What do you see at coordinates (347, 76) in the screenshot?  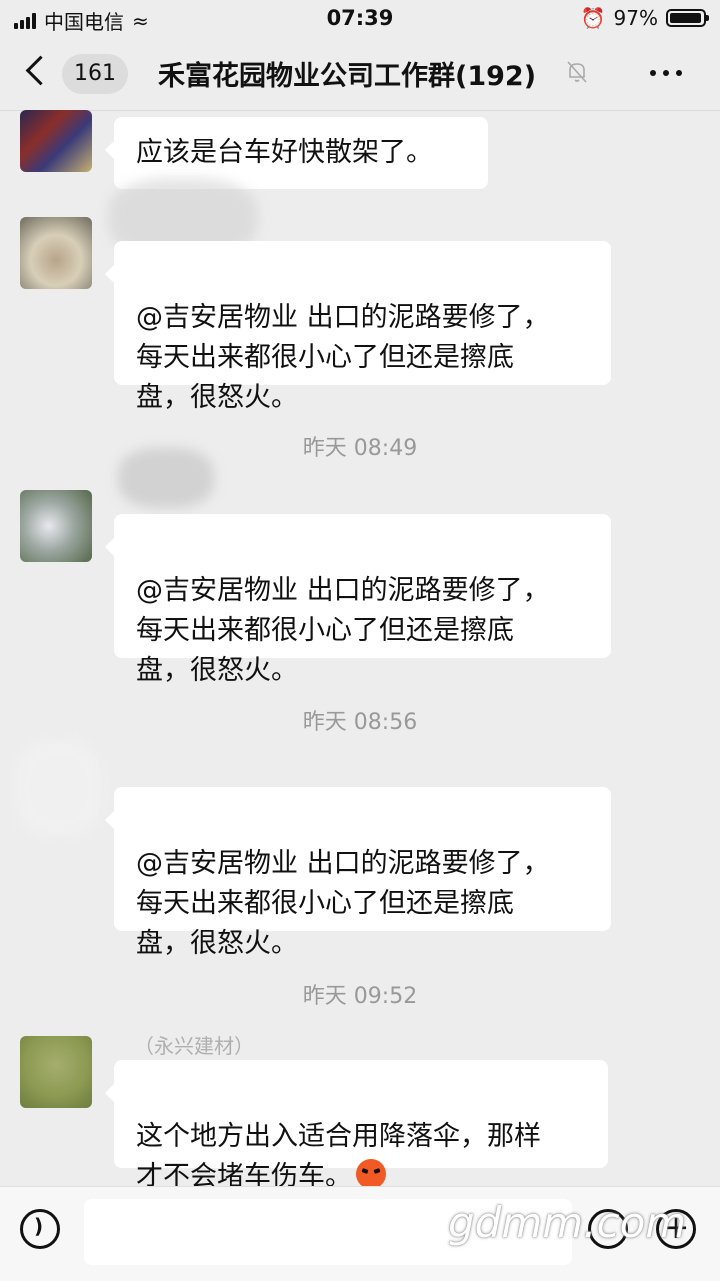 I see `chat-title: 禾富花园物业公司工作群(192)` at bounding box center [347, 76].